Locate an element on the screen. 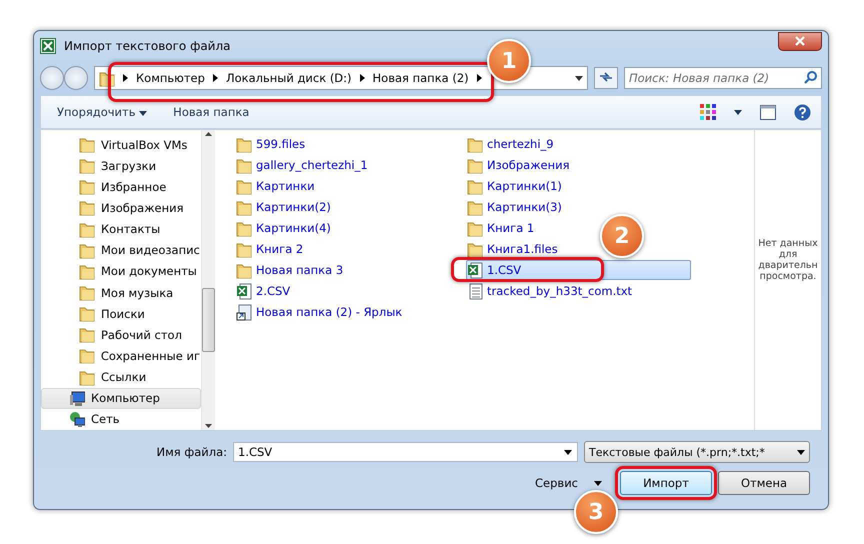 This screenshot has height=544, width=864. forward-button is located at coordinates (76, 78).